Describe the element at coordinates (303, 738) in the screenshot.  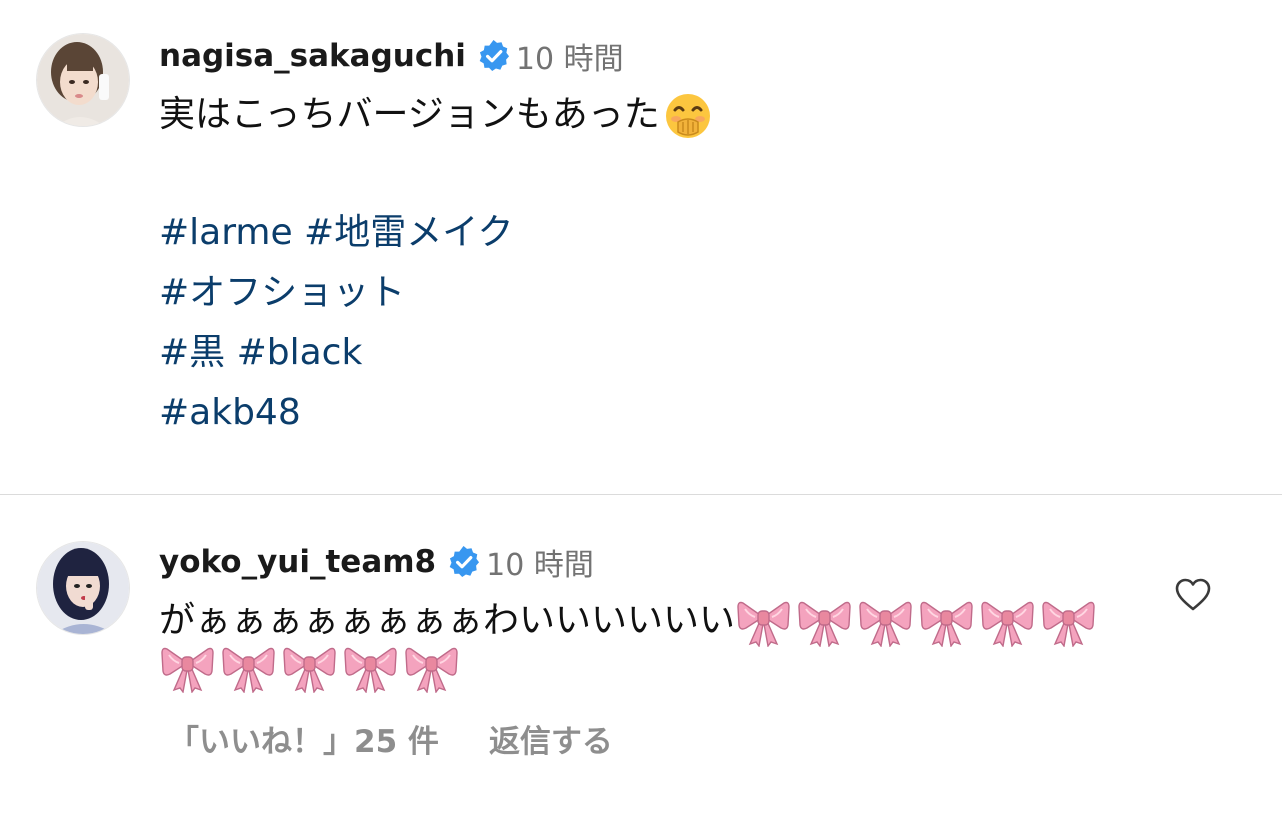
I see `like-count-button: 「いいね！」25 件` at that location.